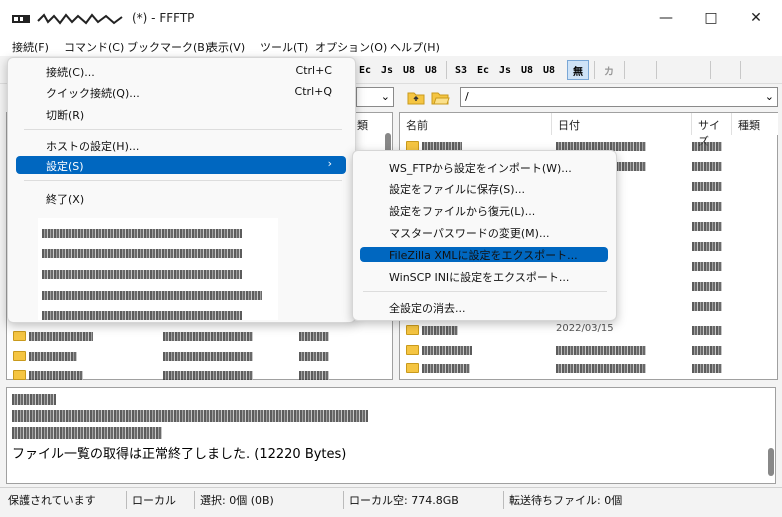 The width and height of the screenshot is (782, 517). I want to click on obscured-host-name, so click(80, 19).